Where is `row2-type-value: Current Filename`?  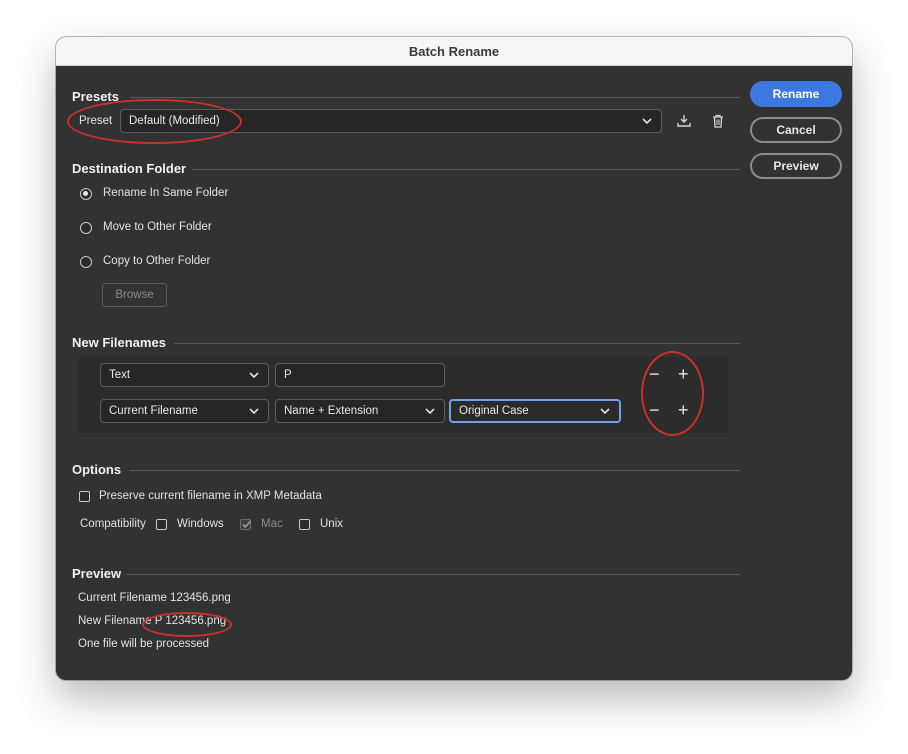 row2-type-value: Current Filename is located at coordinates (153, 411).